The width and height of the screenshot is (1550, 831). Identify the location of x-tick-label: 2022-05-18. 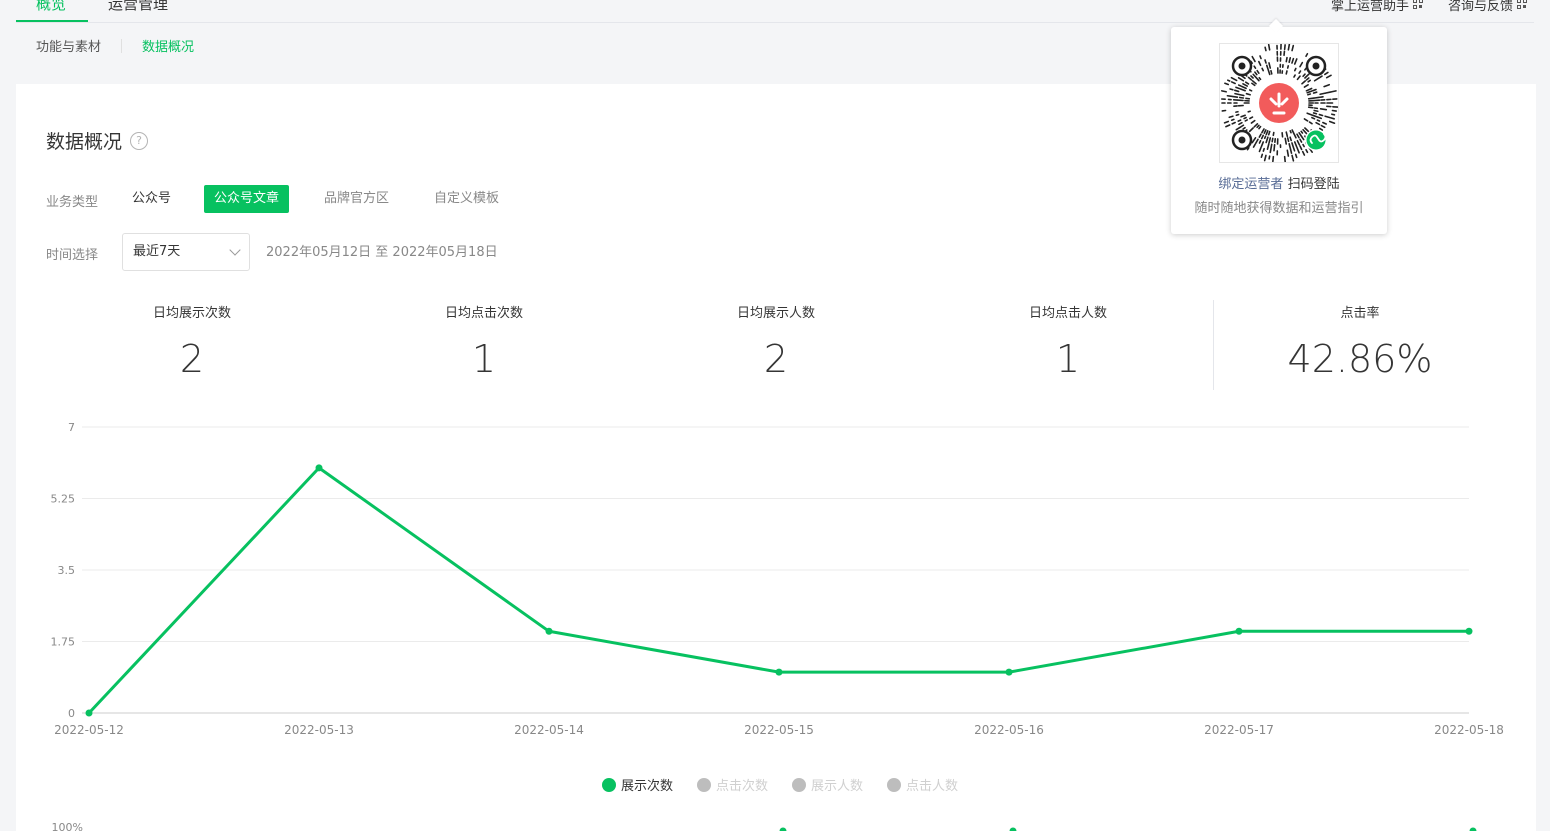
(1469, 730).